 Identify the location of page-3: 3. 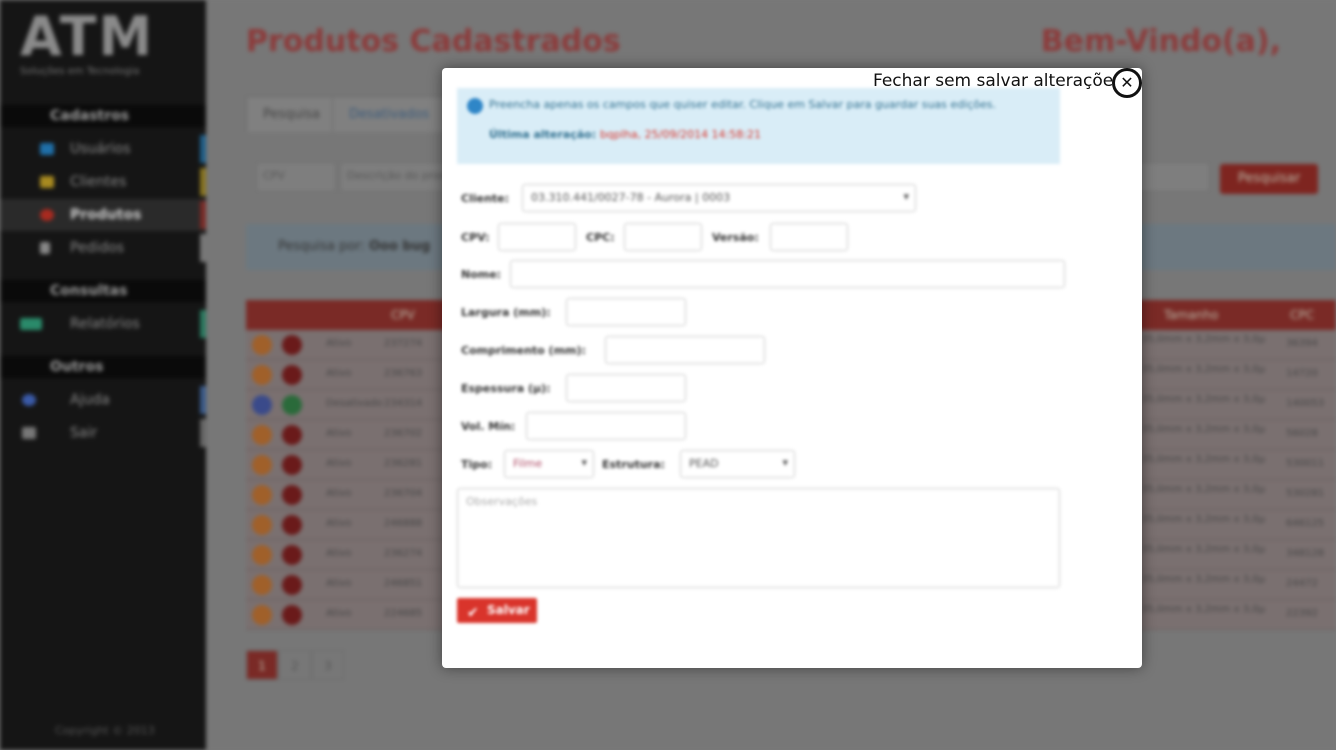
(328, 665).